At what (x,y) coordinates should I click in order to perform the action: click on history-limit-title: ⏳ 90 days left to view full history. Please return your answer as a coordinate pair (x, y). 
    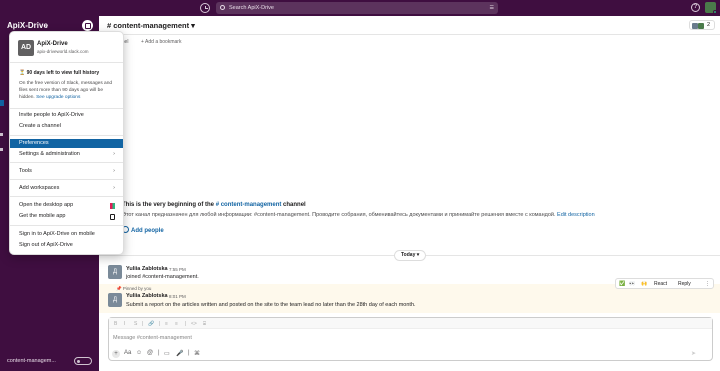
    Looking at the image, I should click on (59, 73).